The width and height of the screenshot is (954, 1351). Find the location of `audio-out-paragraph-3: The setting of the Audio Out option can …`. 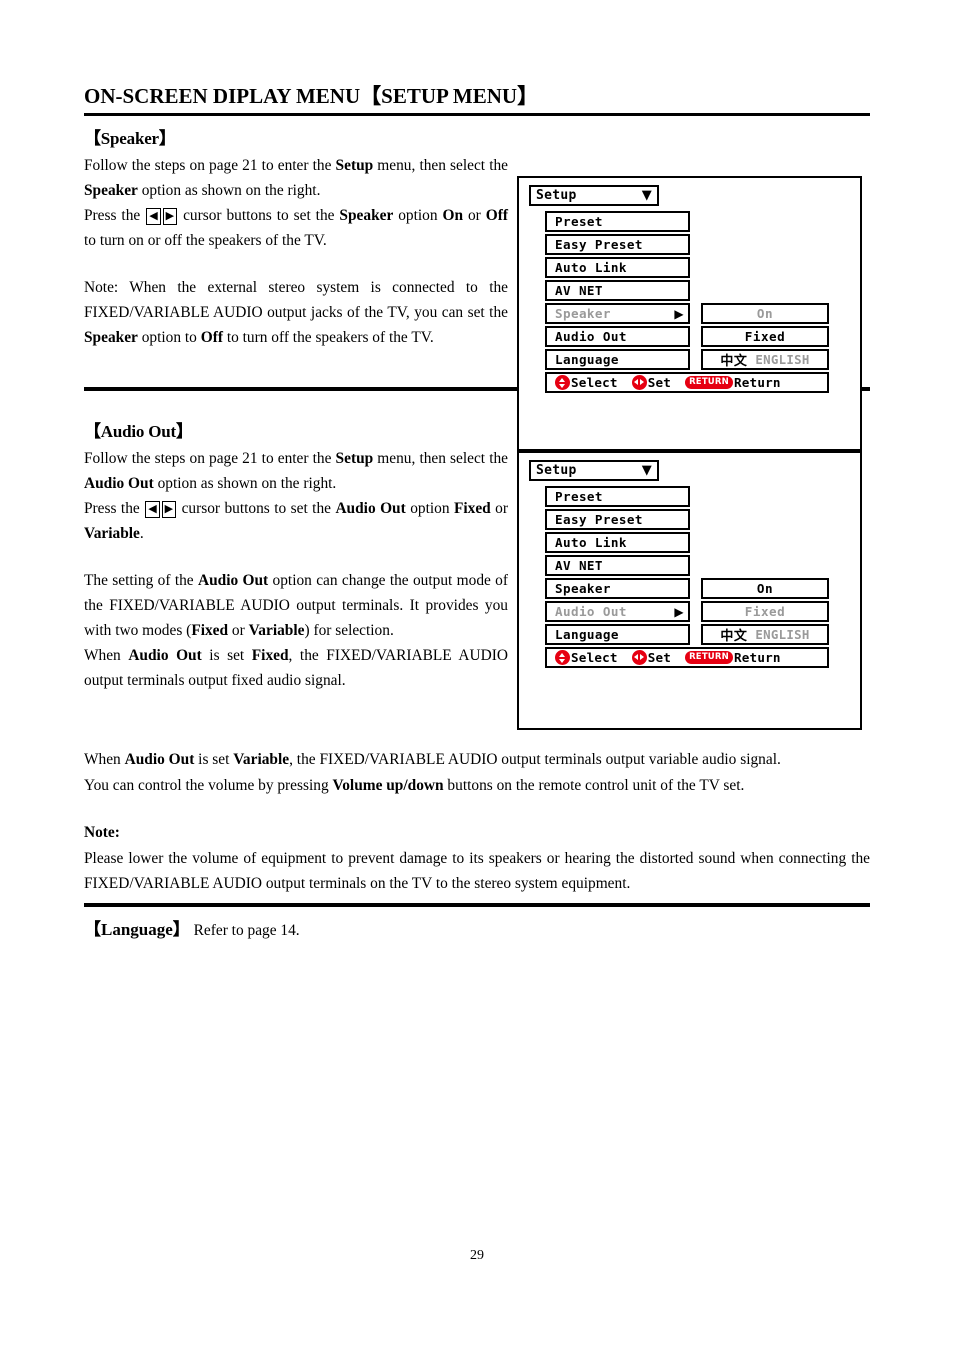

audio-out-paragraph-3: The setting of the Audio Out option can … is located at coordinates (296, 605).